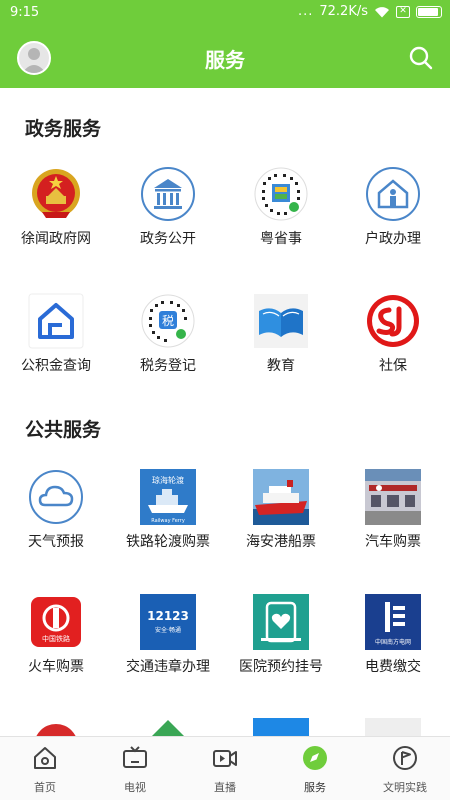  Describe the element at coordinates (168, 497) in the screenshot. I see `ferry-icon: 琼海轮渡 Railway Ferry` at that location.